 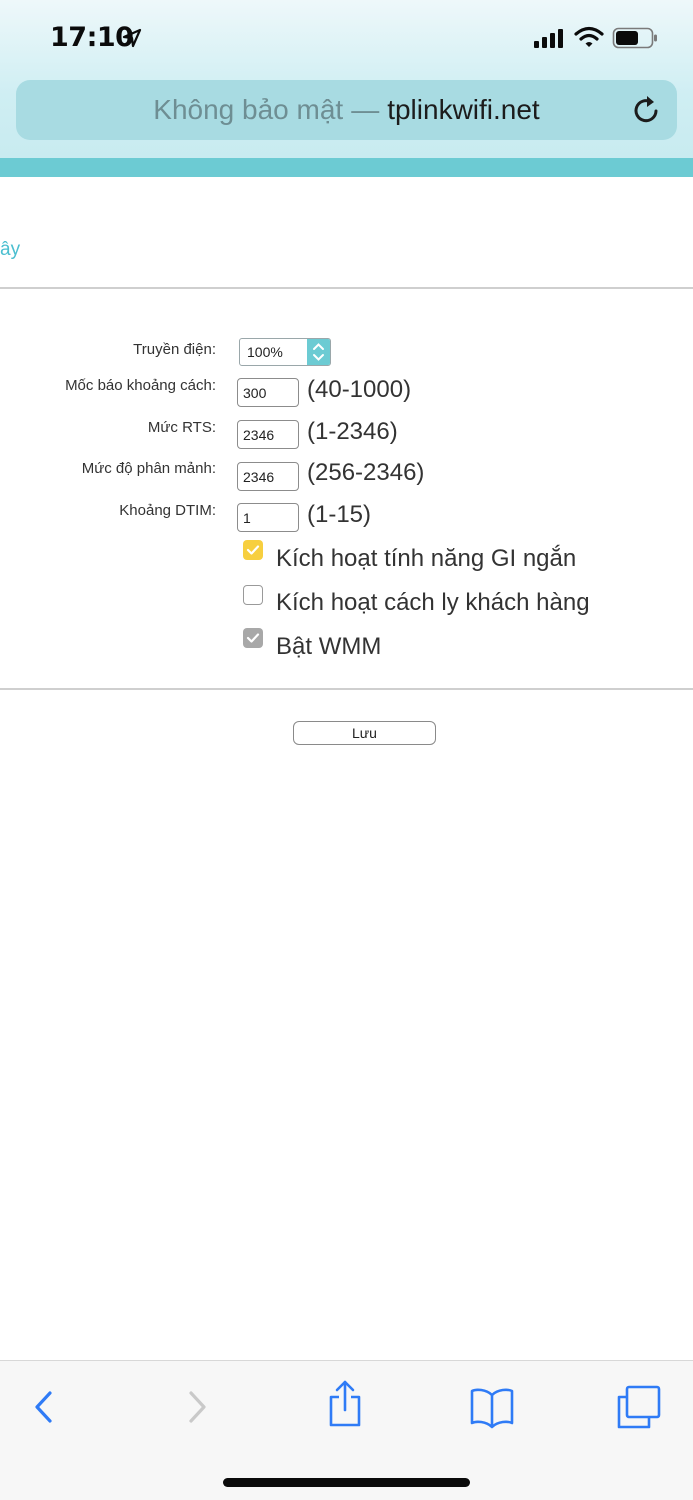 What do you see at coordinates (352, 431) in the screenshot?
I see `rts-threshold-range: (1-2346)` at bounding box center [352, 431].